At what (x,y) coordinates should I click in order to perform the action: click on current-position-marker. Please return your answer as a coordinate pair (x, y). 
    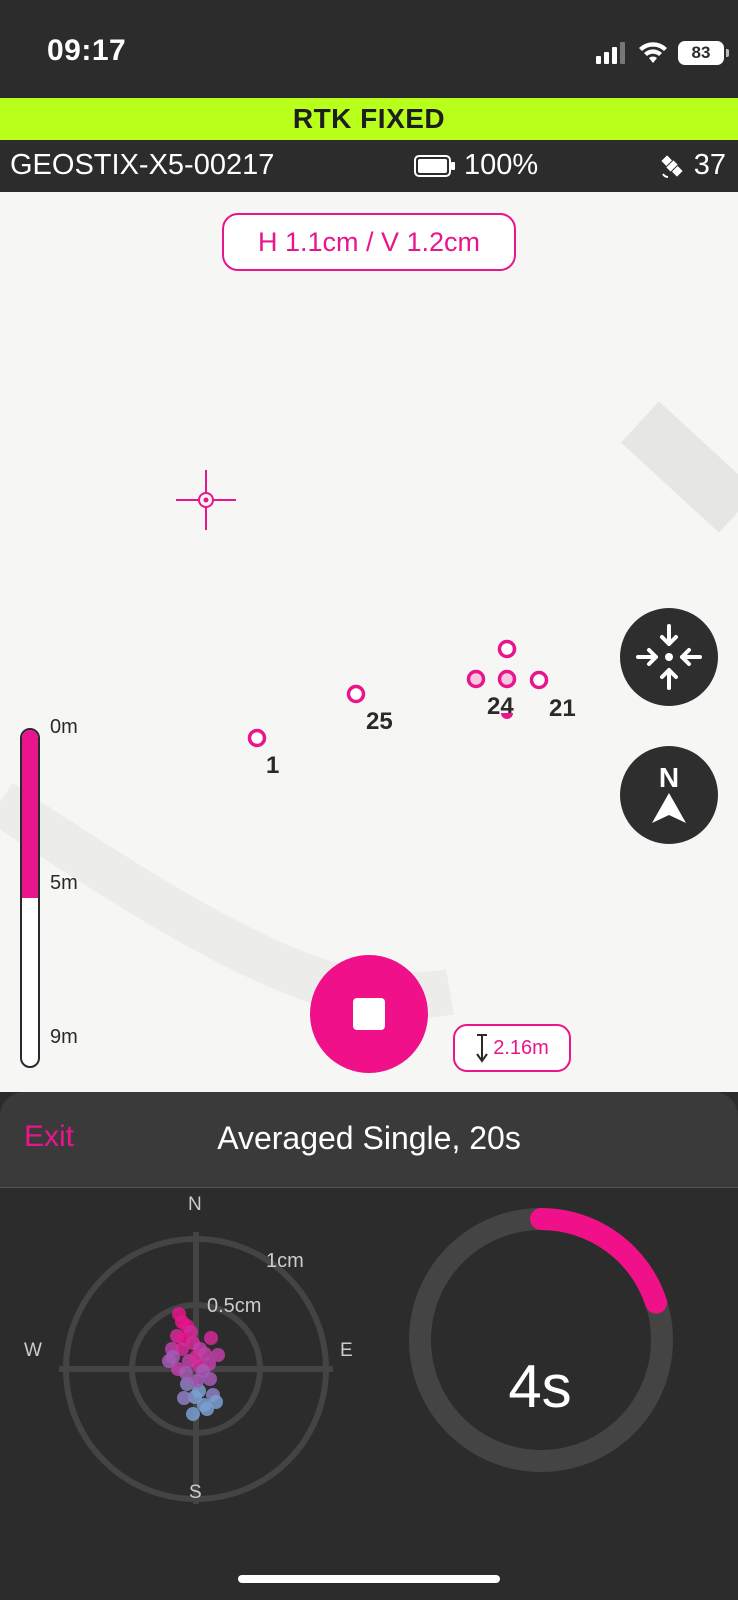
    Looking at the image, I should click on (507, 716).